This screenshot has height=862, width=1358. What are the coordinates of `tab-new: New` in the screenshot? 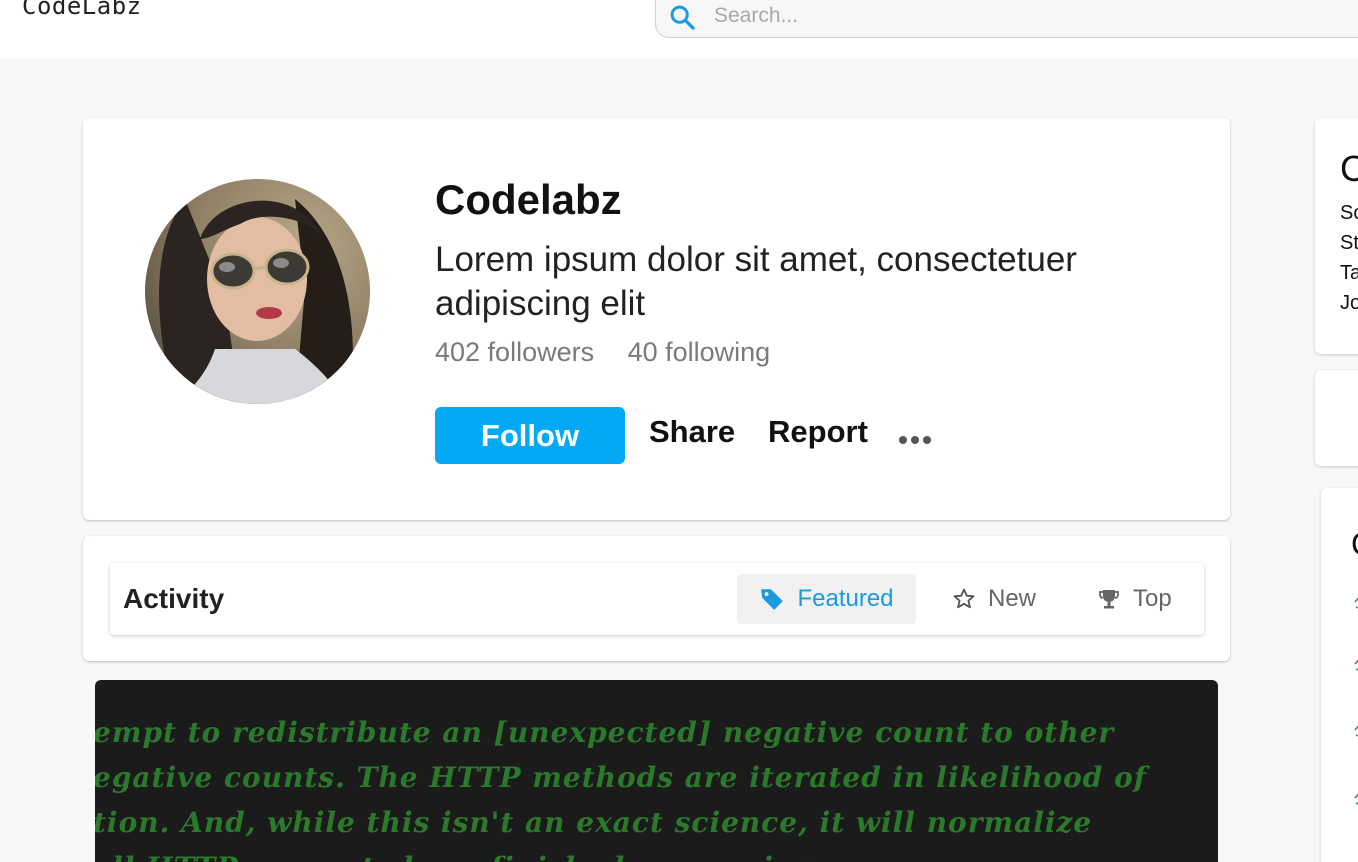 It's located at (1002, 599).